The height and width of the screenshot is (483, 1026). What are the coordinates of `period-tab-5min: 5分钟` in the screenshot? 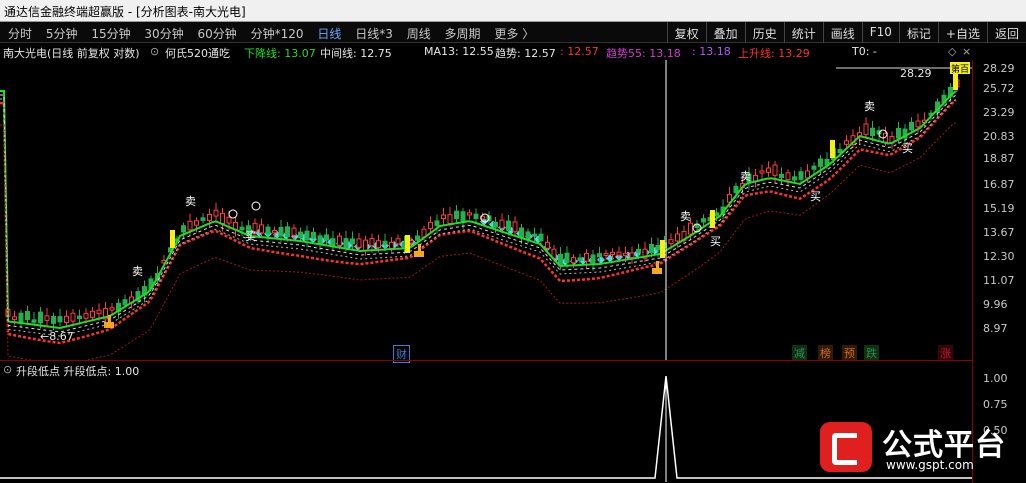 It's located at (62, 34).